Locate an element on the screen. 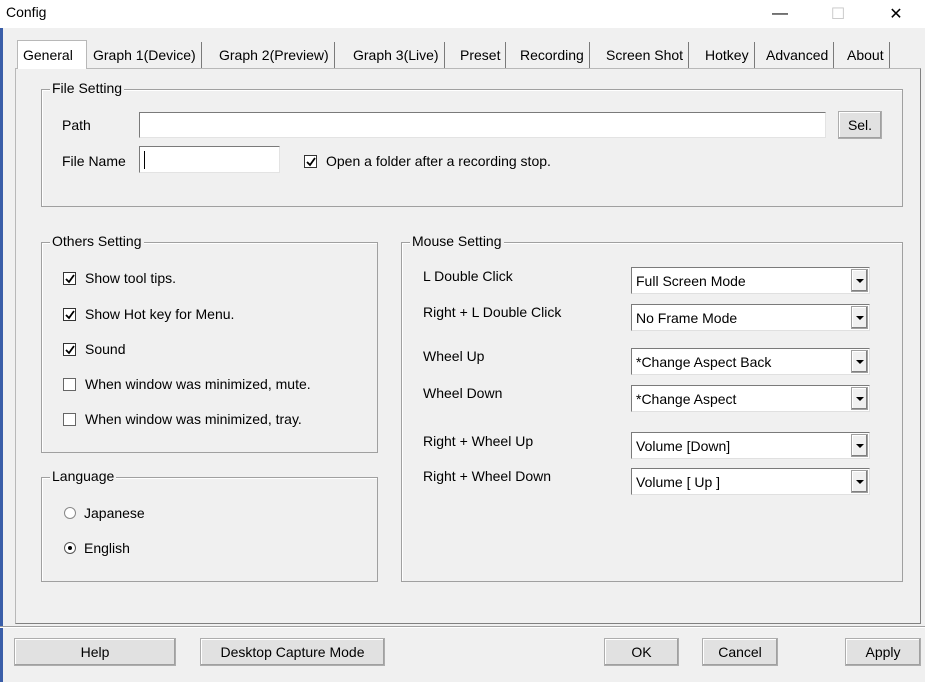 This screenshot has width=925, height=682. l-double-click-label: L Double Click is located at coordinates (468, 276).